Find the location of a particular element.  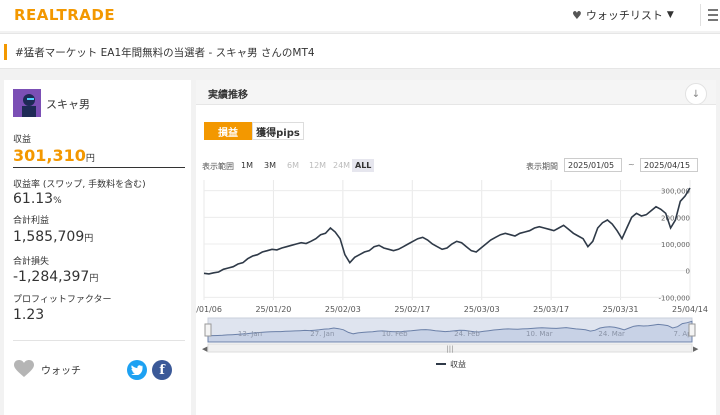

watch-label: ウォッチ is located at coordinates (61, 371).